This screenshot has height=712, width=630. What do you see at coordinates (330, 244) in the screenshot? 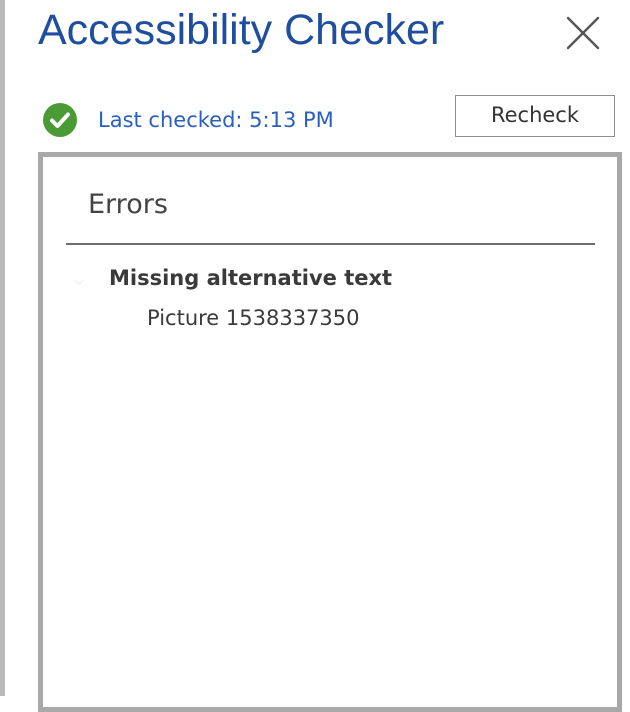
I see `errors-divider` at bounding box center [330, 244].